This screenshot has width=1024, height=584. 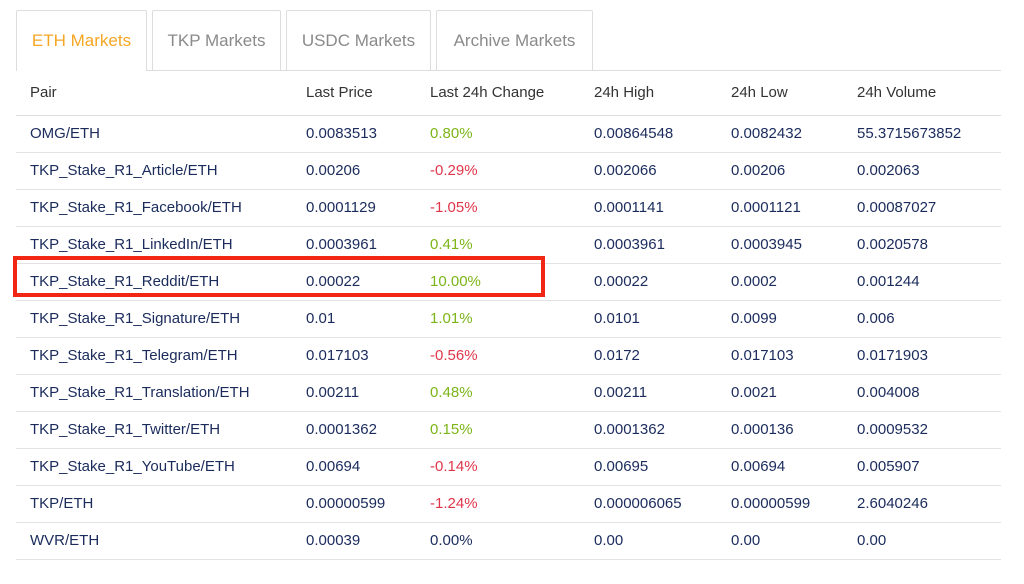 What do you see at coordinates (354, 134) in the screenshot?
I see `last-price-cell: 0.0083513` at bounding box center [354, 134].